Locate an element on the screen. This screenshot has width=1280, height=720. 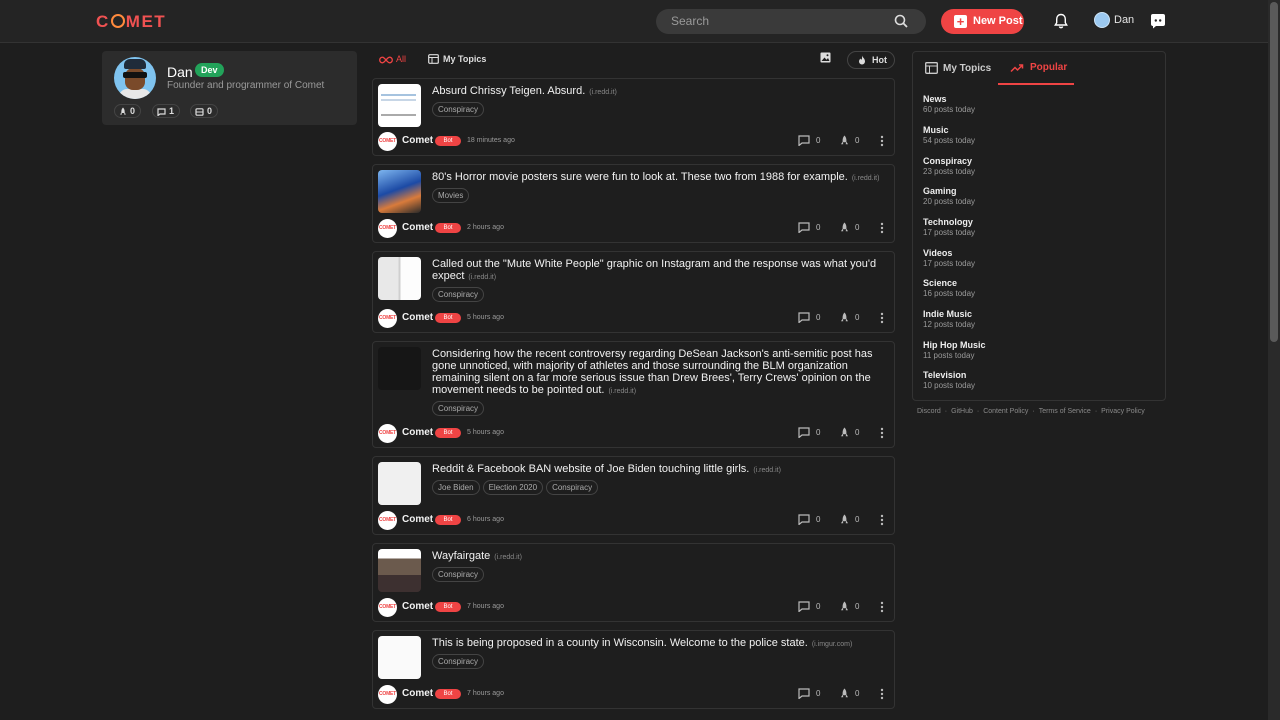
popular-topic-item: Indie Music 12 posts today is located at coordinates (949, 319).